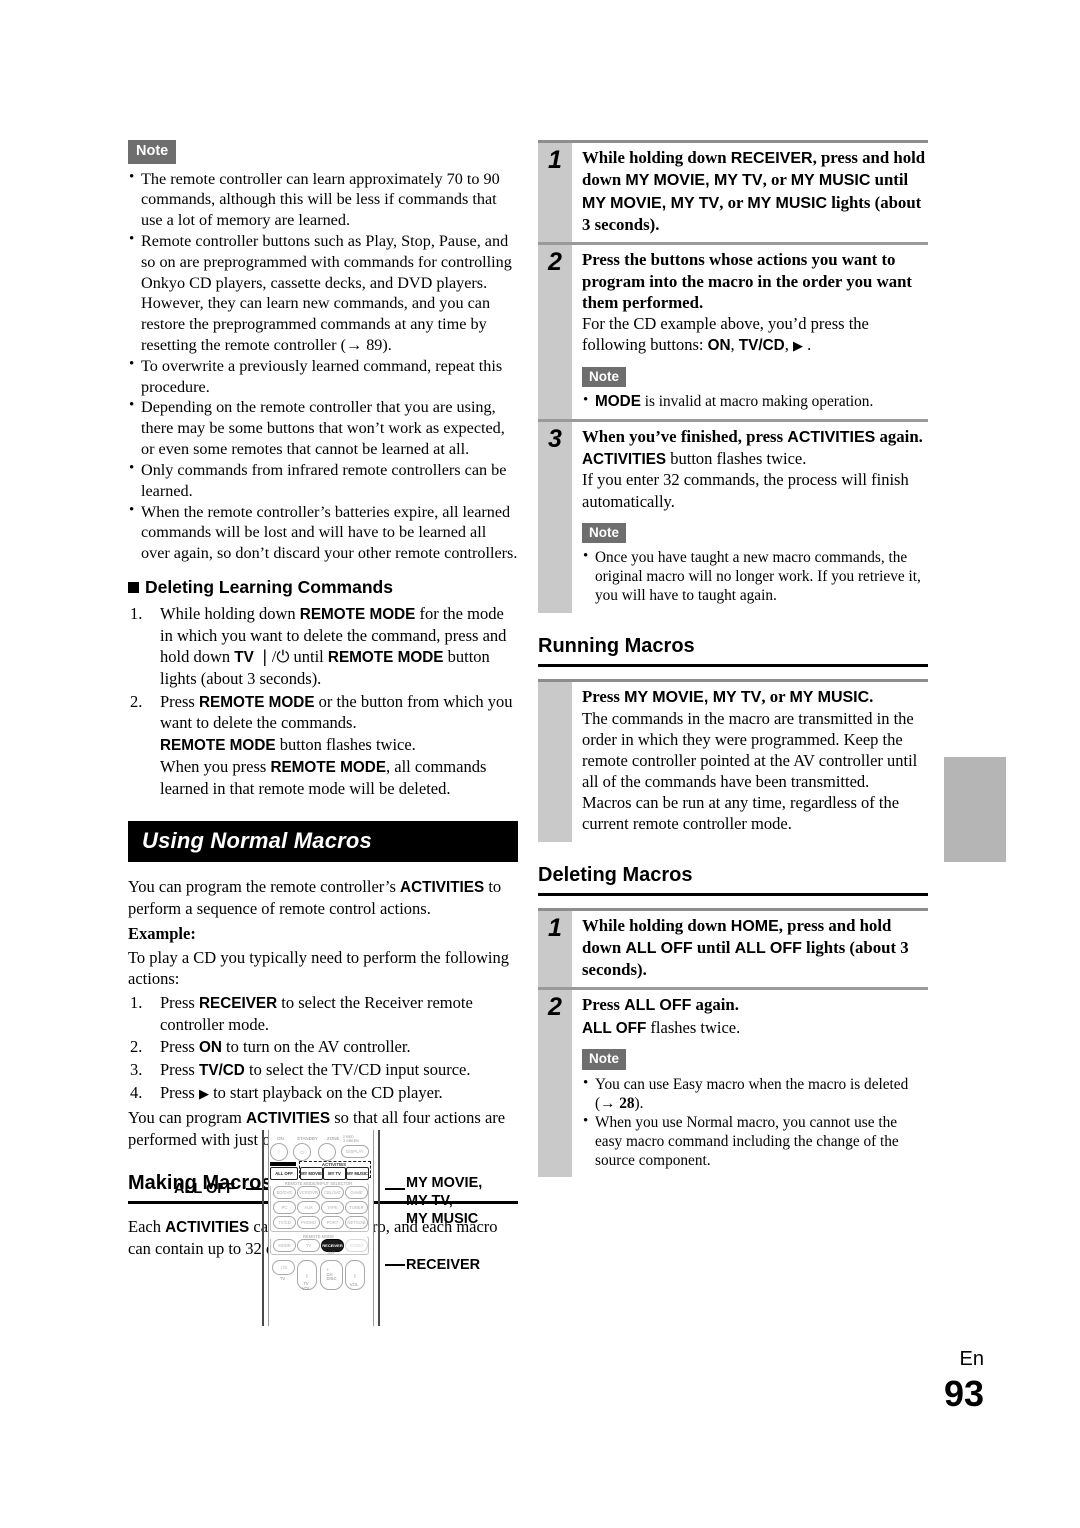 The height and width of the screenshot is (1528, 1080). I want to click on remote-key-tv-power: ❘/⏻, so click(283, 1267).